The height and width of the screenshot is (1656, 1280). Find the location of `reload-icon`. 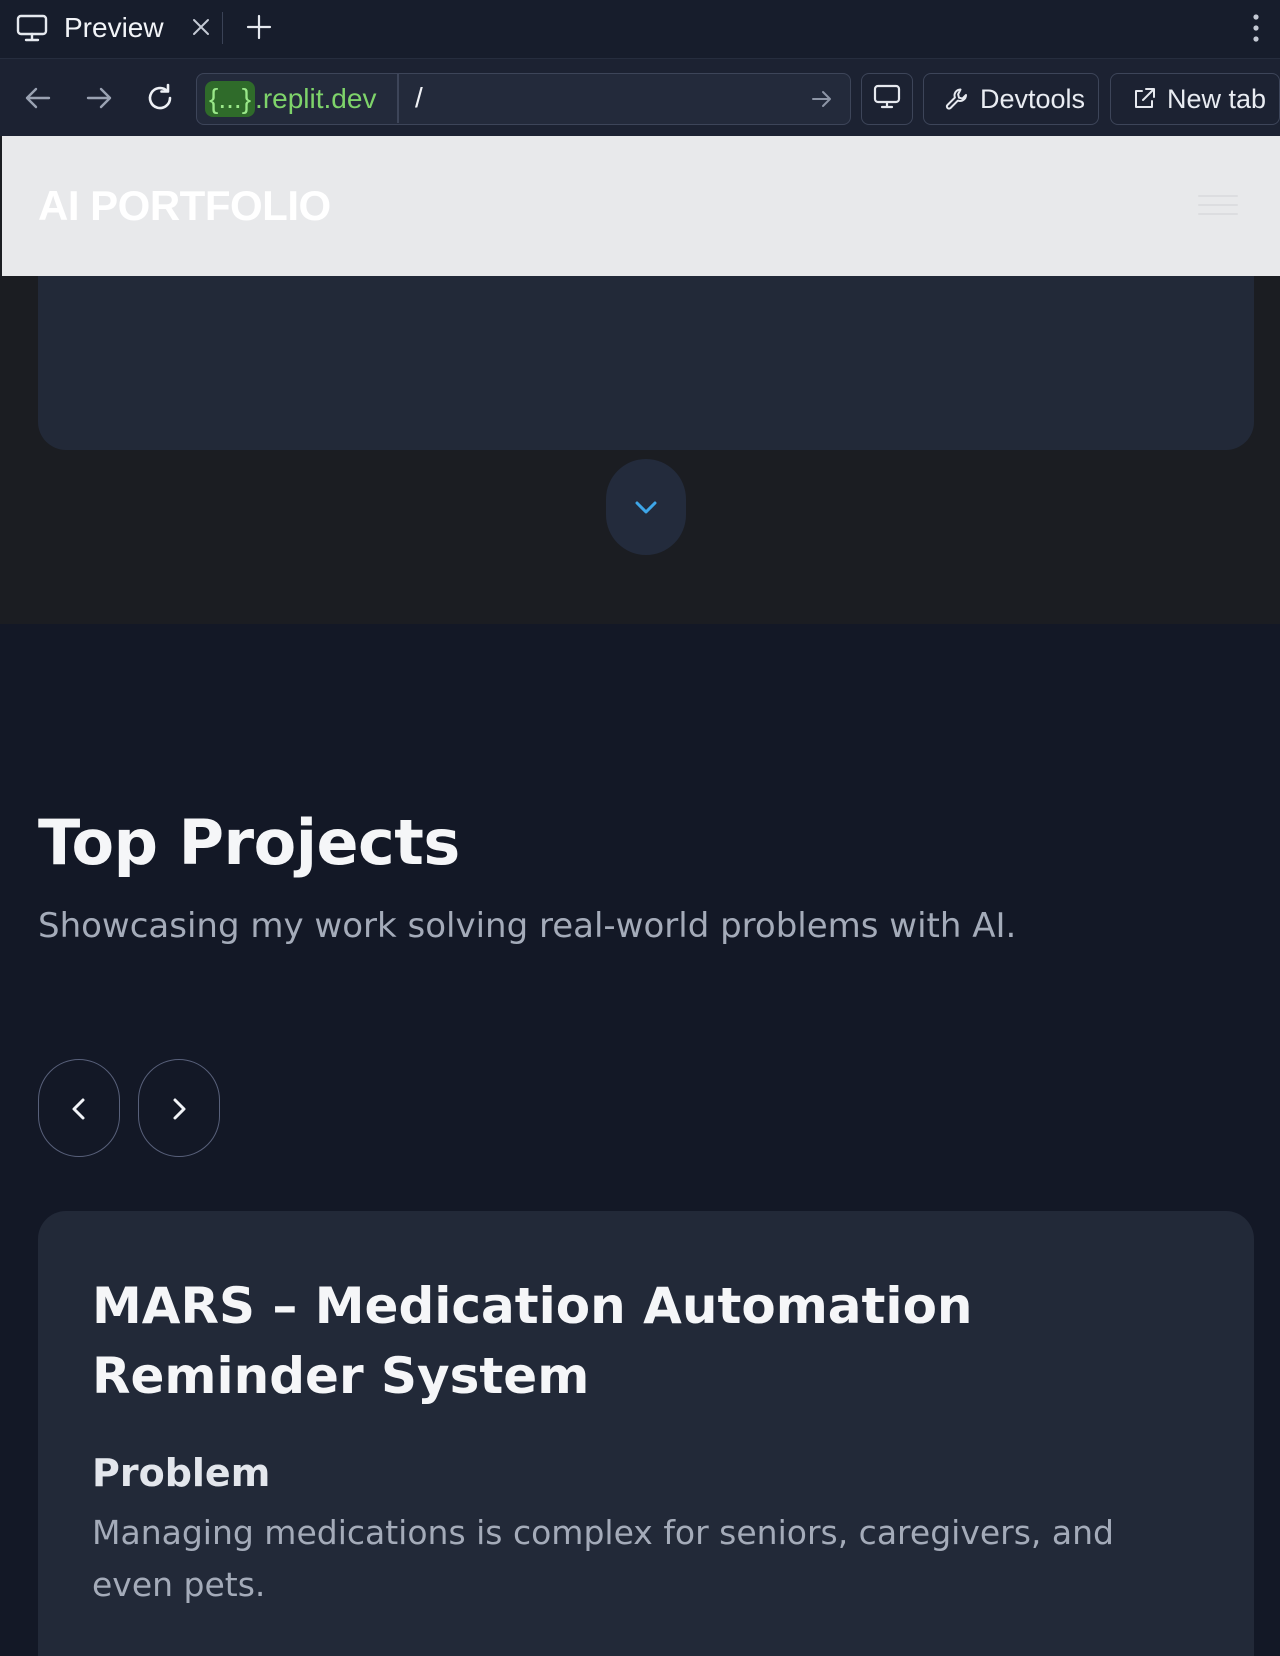

reload-icon is located at coordinates (160, 98).